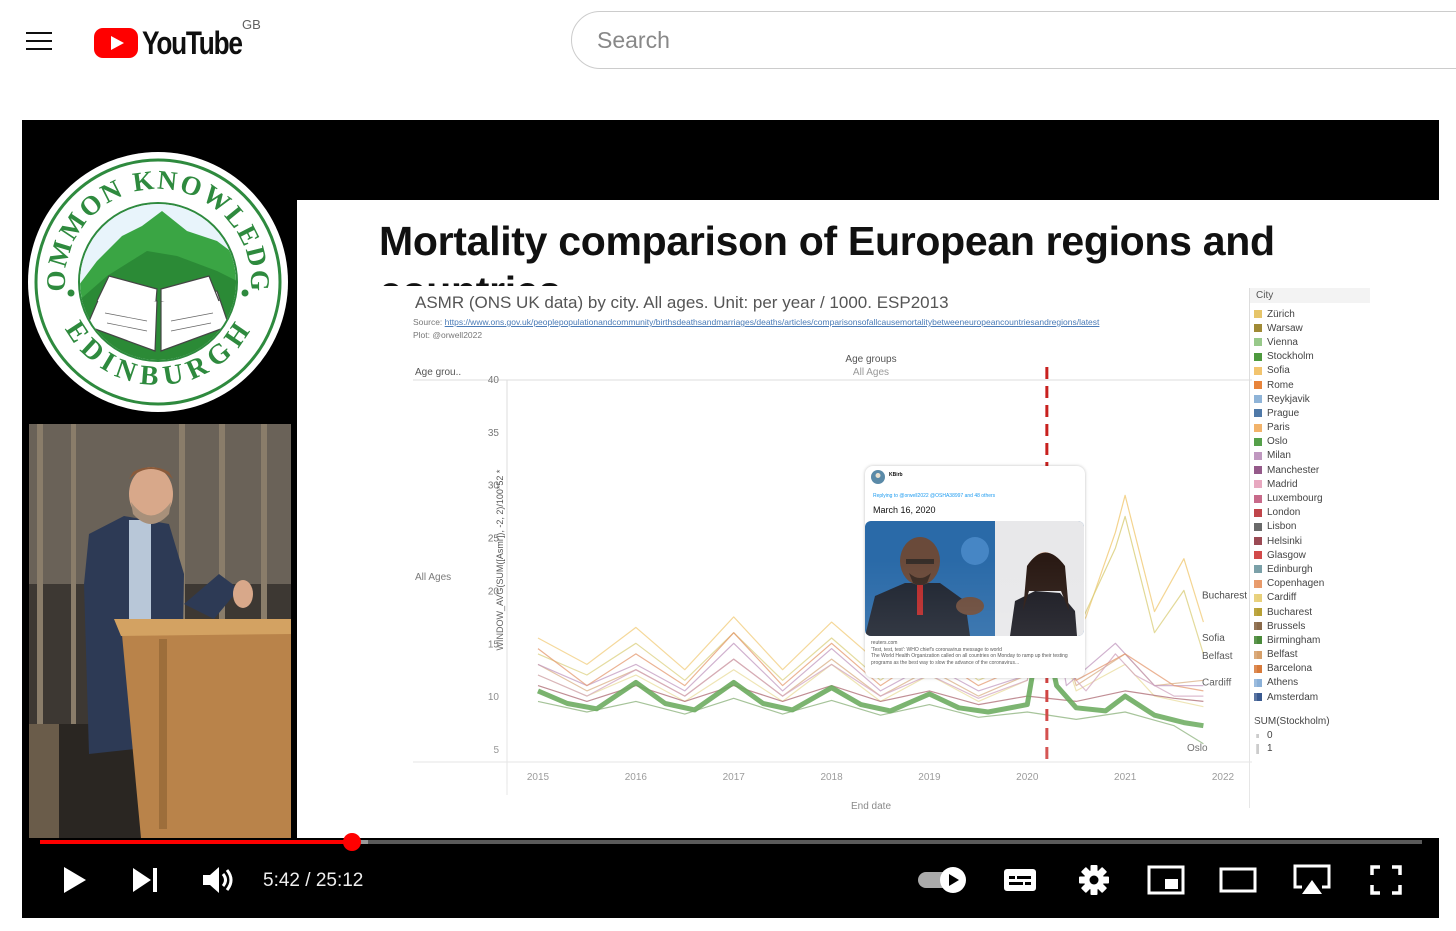  I want to click on legend-item: Cardiff, so click(1310, 598).